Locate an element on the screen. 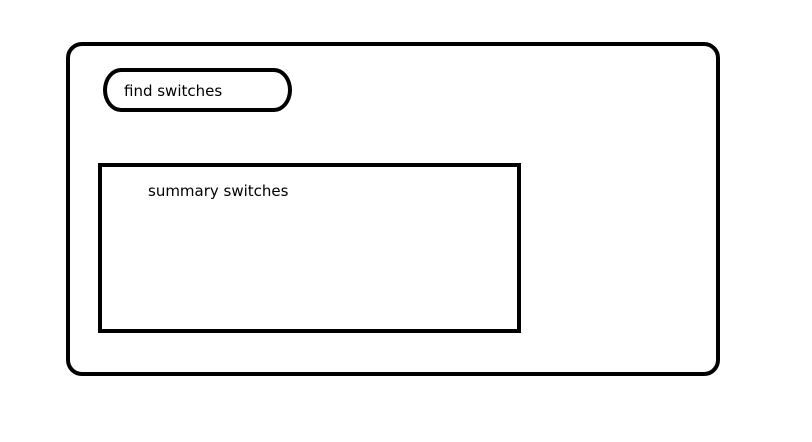 The height and width of the screenshot is (442, 812). find-switches-label: find switches is located at coordinates (173, 91).